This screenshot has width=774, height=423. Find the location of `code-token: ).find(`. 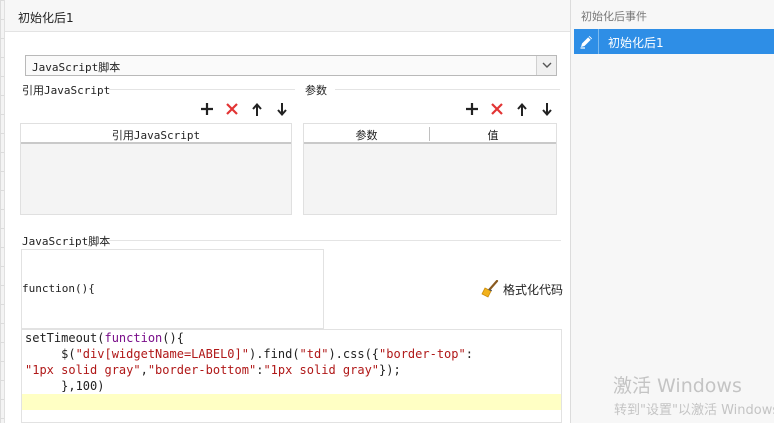

code-token: ).find( is located at coordinates (274, 354).